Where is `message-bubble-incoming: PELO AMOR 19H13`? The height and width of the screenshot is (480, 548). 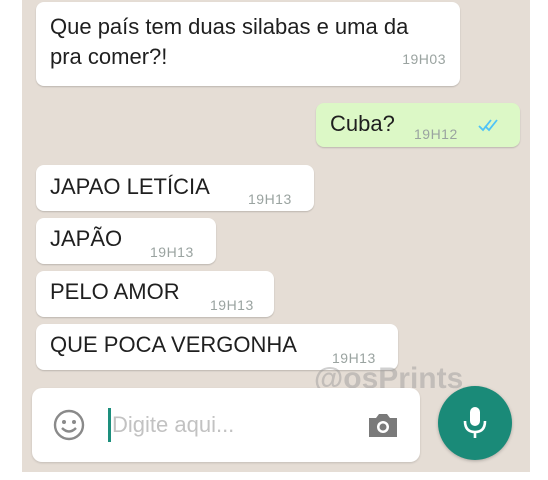
message-bubble-incoming: PELO AMOR 19H13 is located at coordinates (155, 294).